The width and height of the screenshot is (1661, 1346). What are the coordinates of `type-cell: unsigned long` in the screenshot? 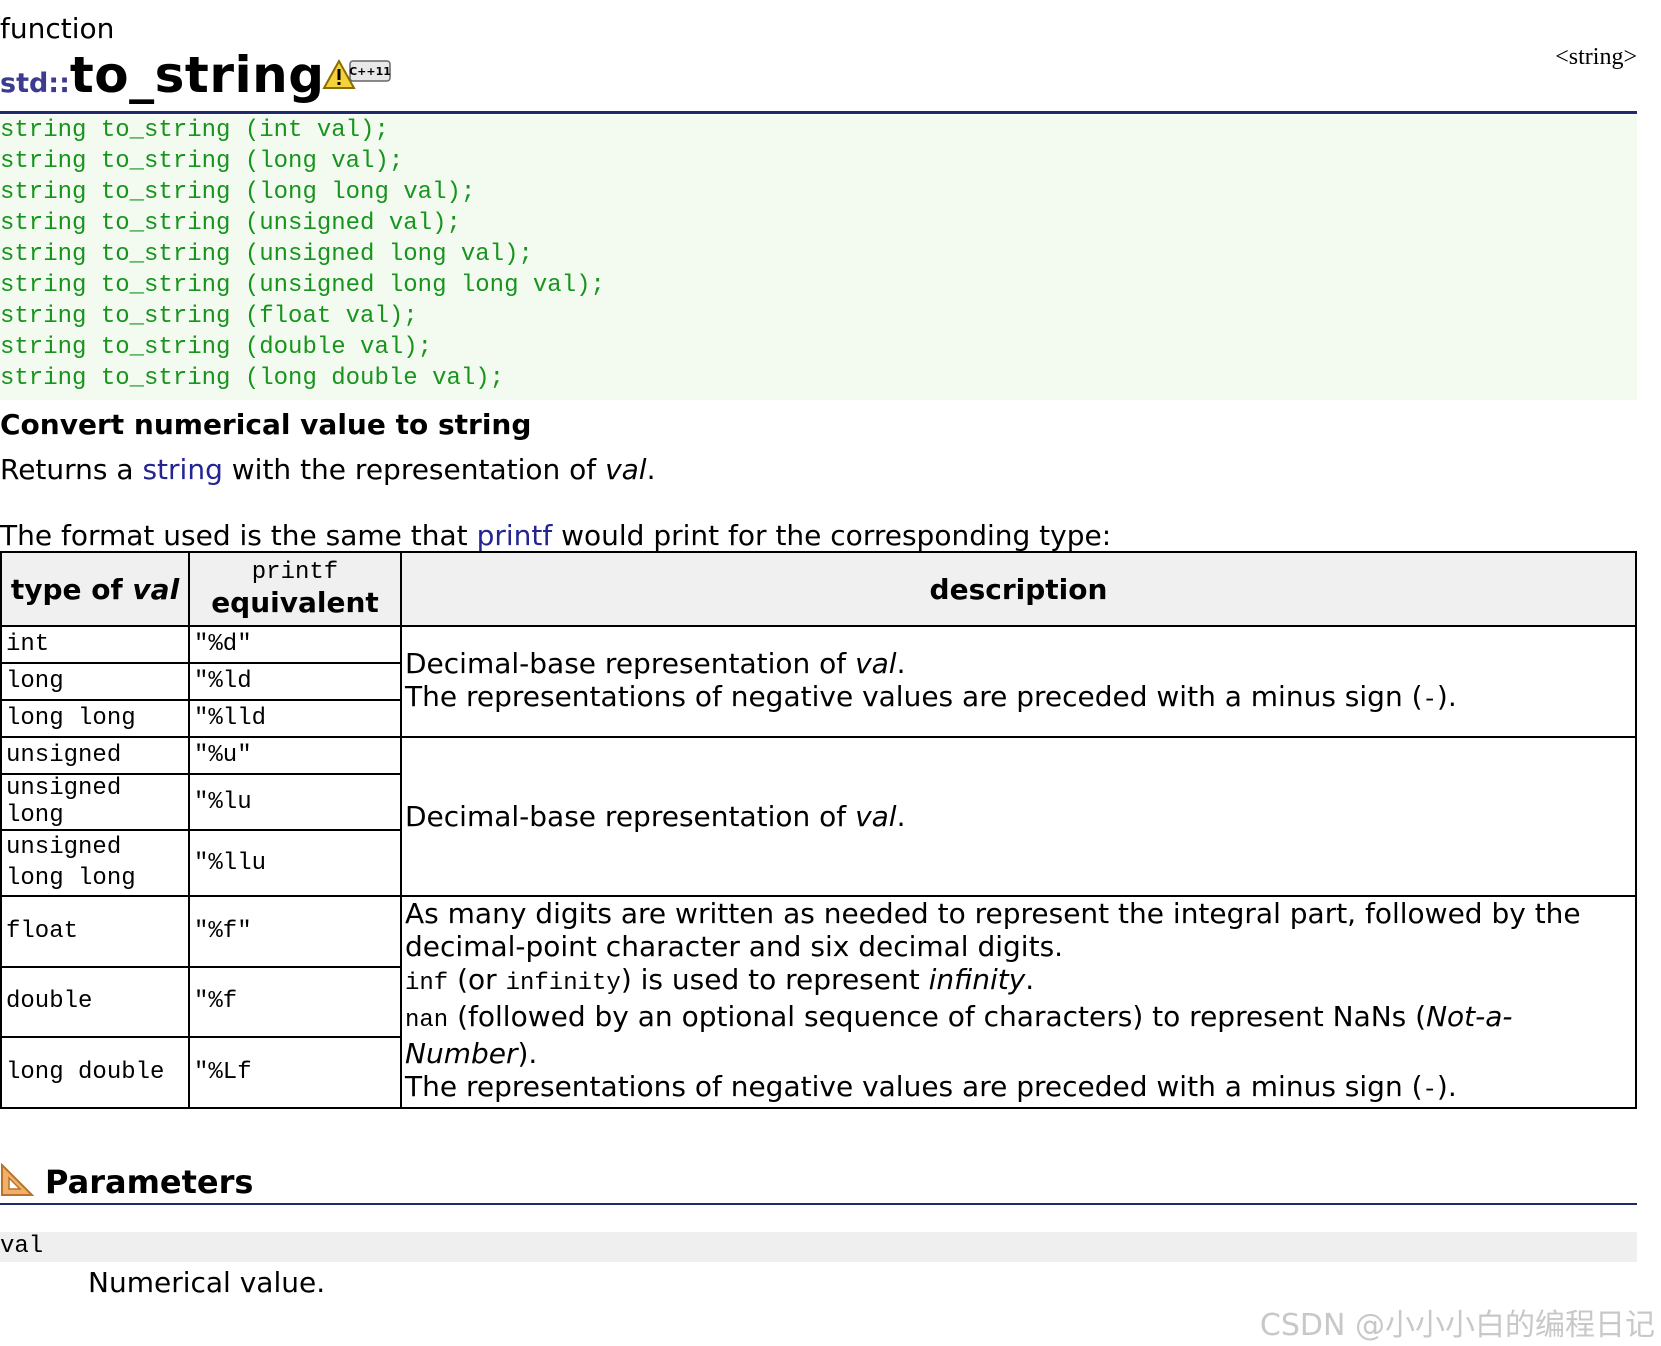 It's located at (95, 802).